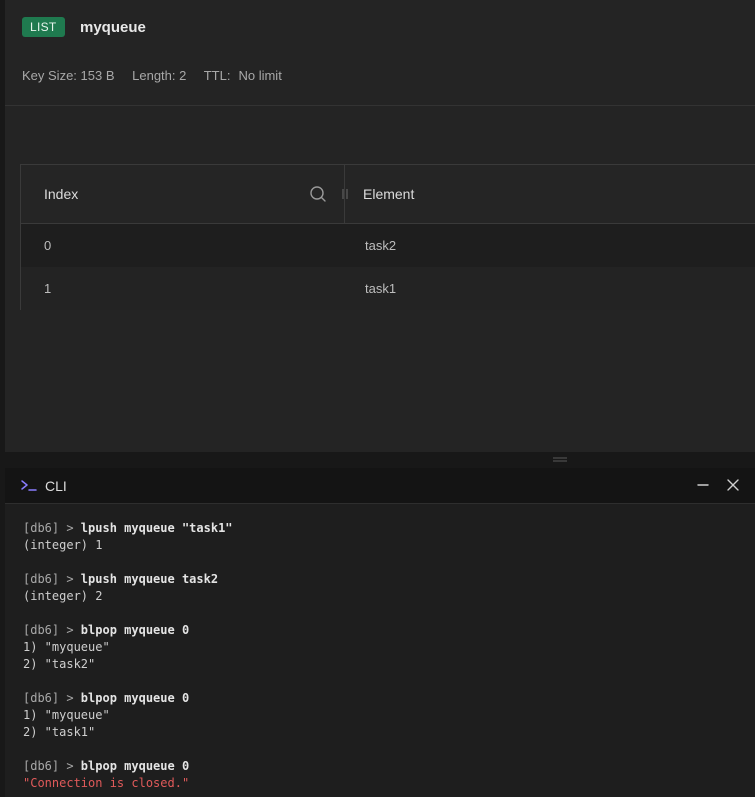  What do you see at coordinates (29, 485) in the screenshot?
I see `terminal-prompt-icon` at bounding box center [29, 485].